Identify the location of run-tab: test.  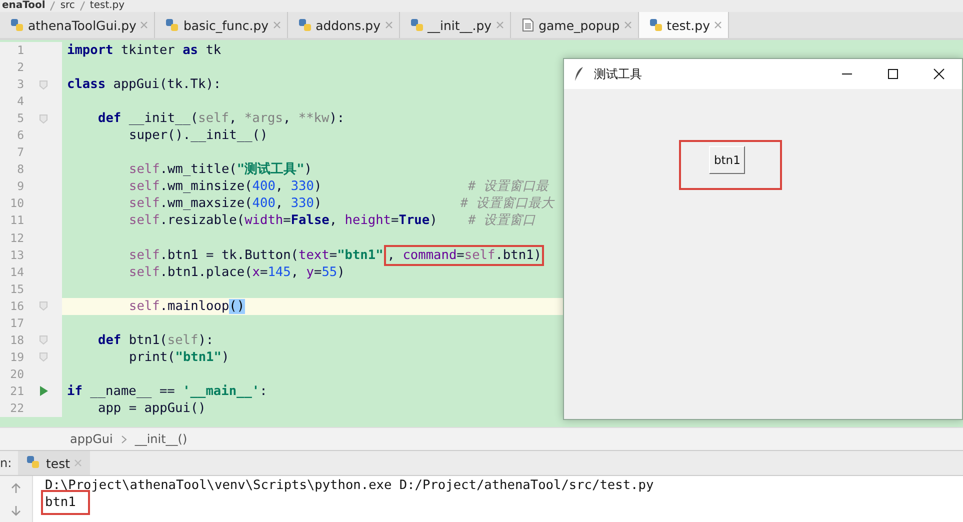
(54, 463).